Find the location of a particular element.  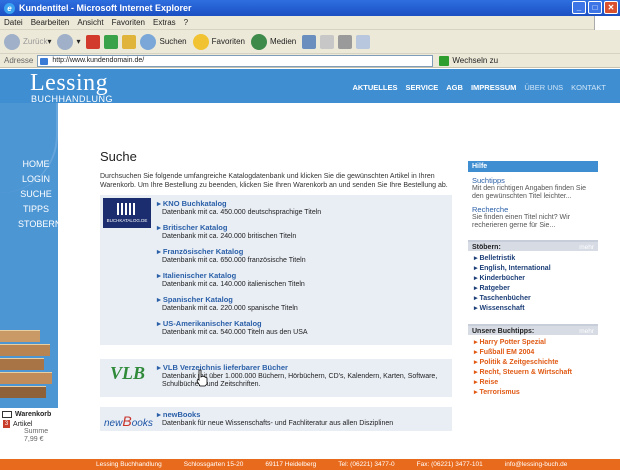

leftnav-tipps: TIPPS is located at coordinates (36, 209).